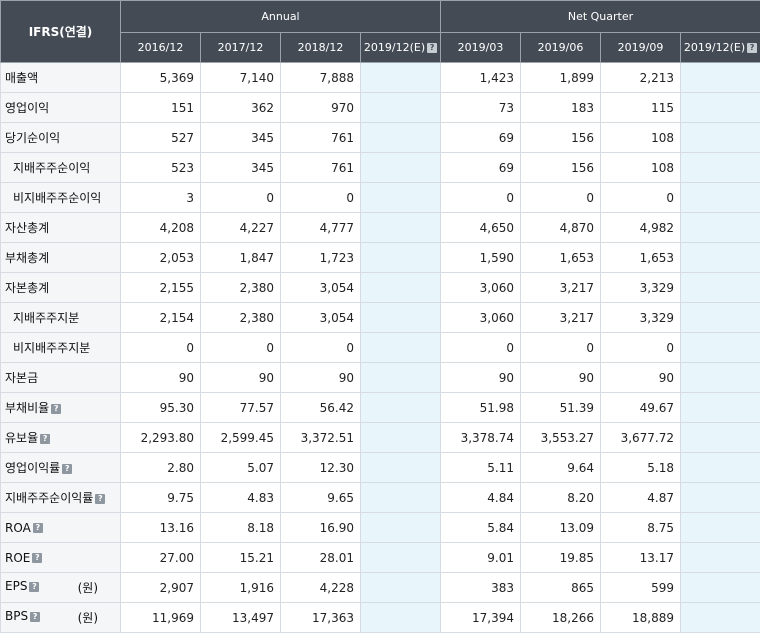 The width and height of the screenshot is (760, 634). Describe the element at coordinates (60, 467) in the screenshot. I see `row-label-cell: 영업이익률?` at that location.